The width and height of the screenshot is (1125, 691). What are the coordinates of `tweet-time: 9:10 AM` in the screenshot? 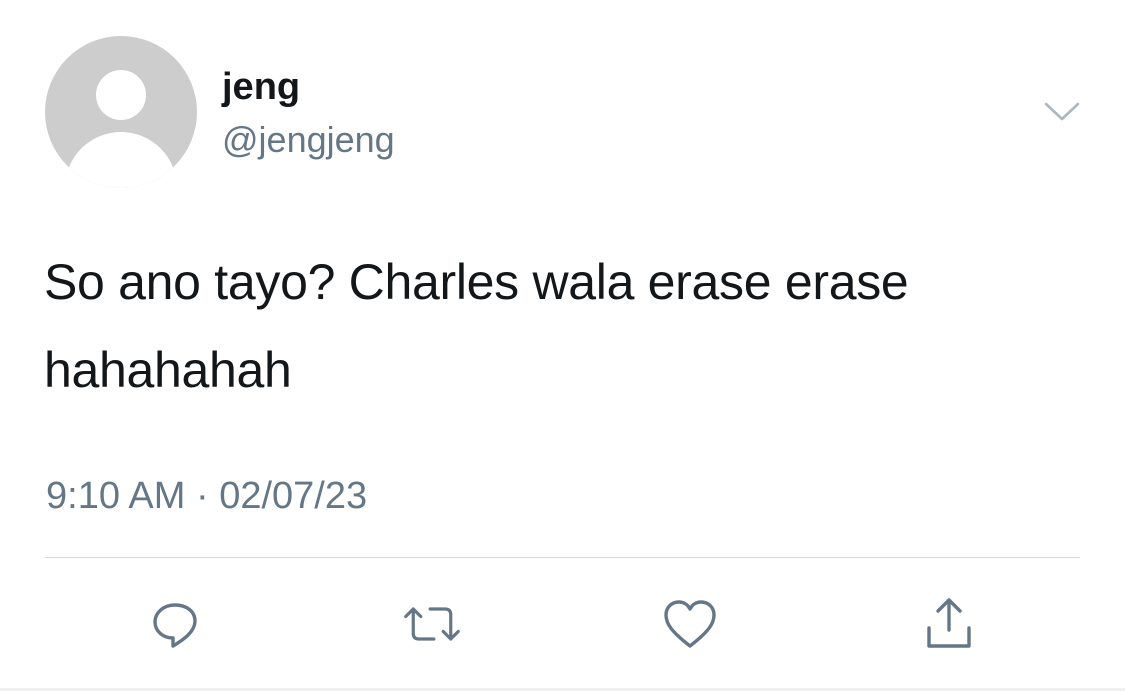 It's located at (116, 496).